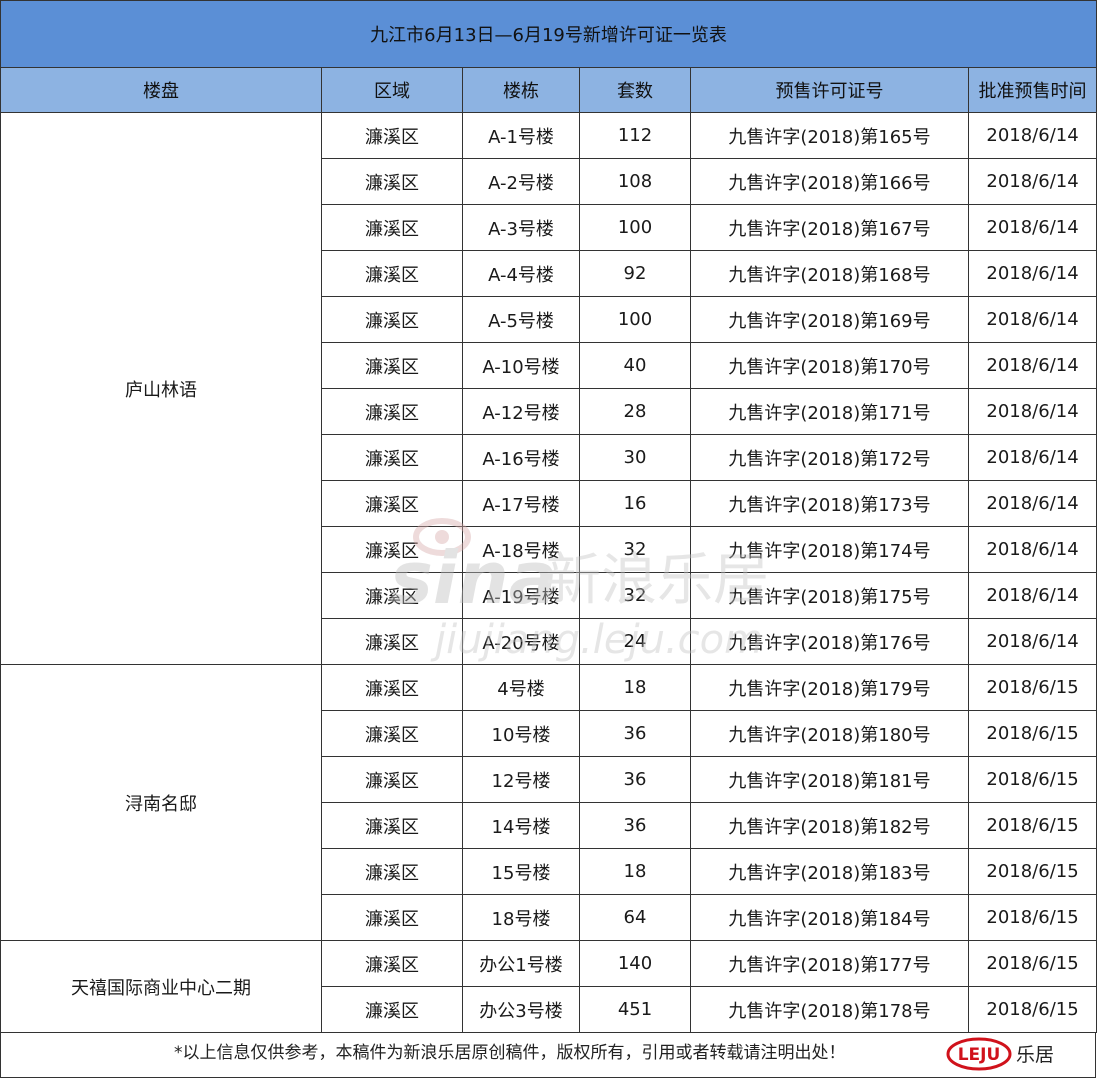 The width and height of the screenshot is (1097, 1079). What do you see at coordinates (829, 779) in the screenshot?
I see `permit-cell: 九售许字(2018)第181号` at bounding box center [829, 779].